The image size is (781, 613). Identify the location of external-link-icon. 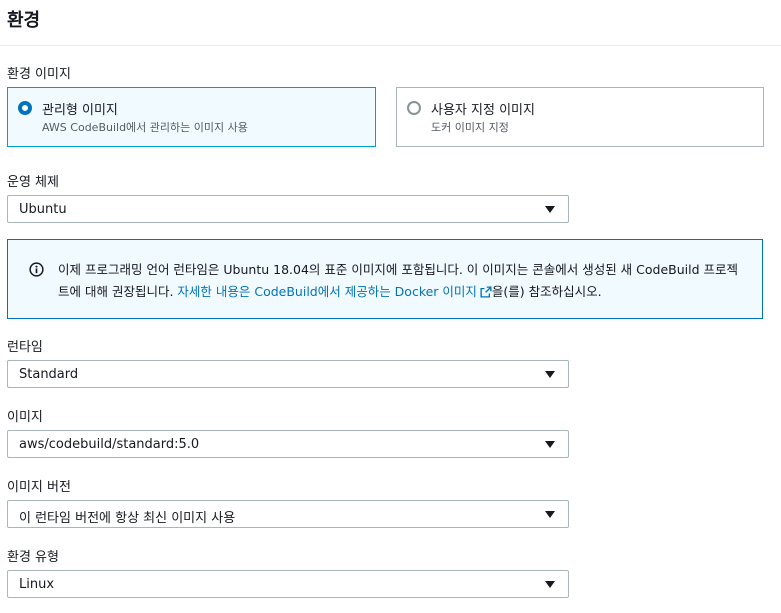
(486, 292).